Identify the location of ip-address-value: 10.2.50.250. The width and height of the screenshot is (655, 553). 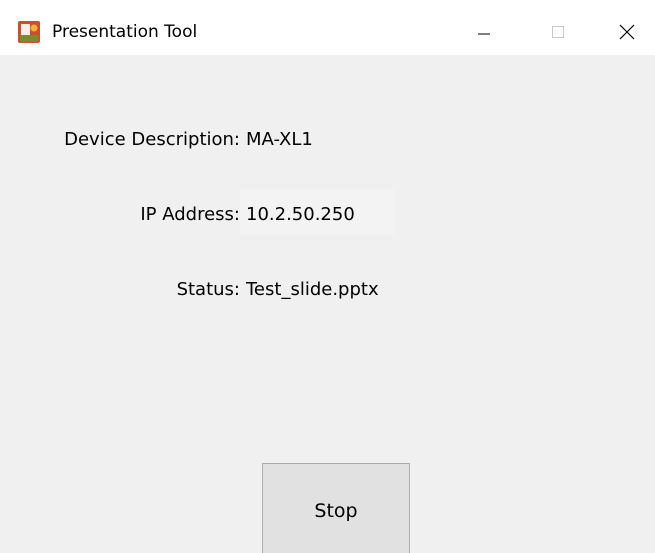
(300, 214).